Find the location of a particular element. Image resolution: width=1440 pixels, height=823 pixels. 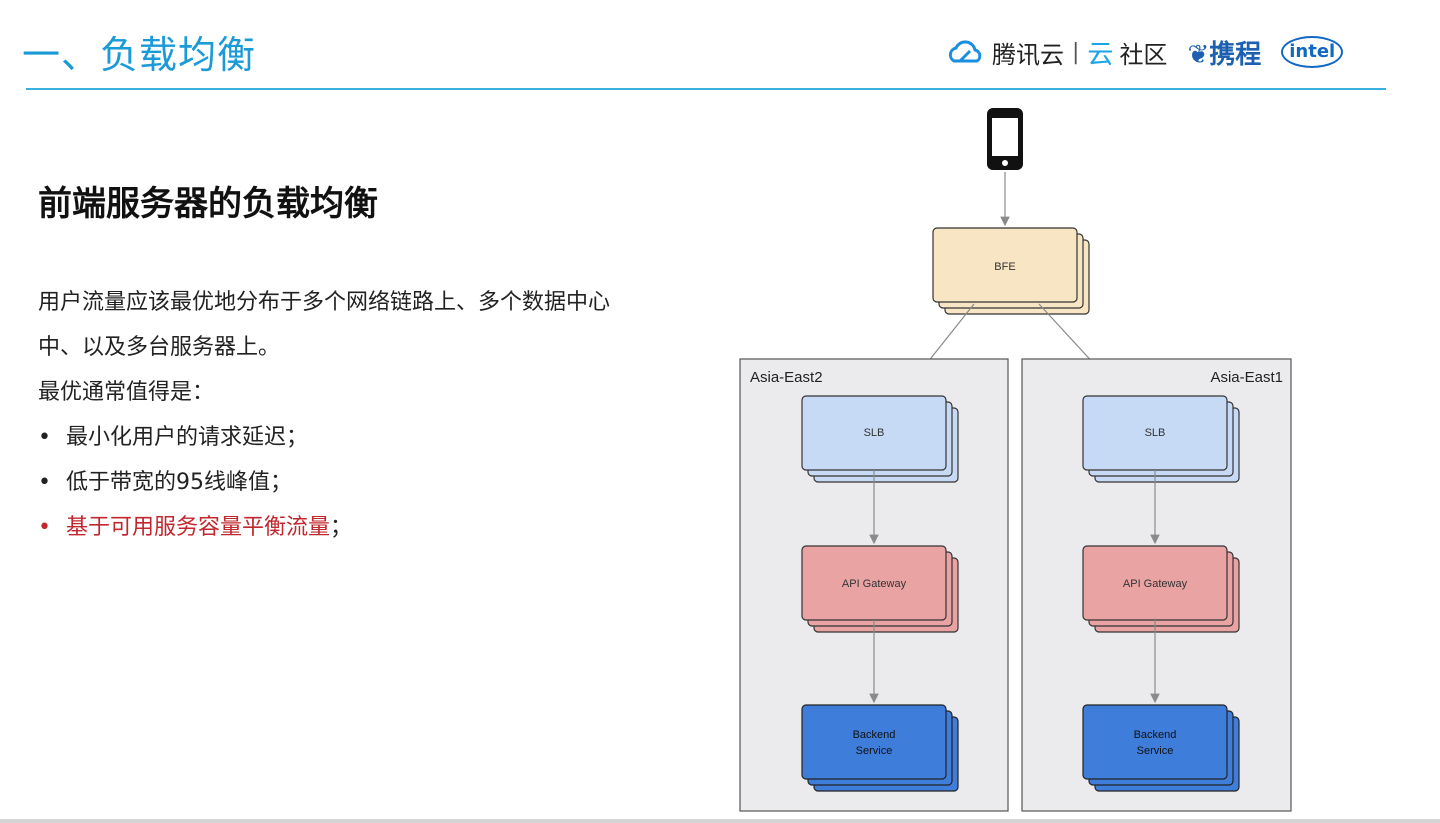

tencent-cloud-icon is located at coordinates (965, 51).